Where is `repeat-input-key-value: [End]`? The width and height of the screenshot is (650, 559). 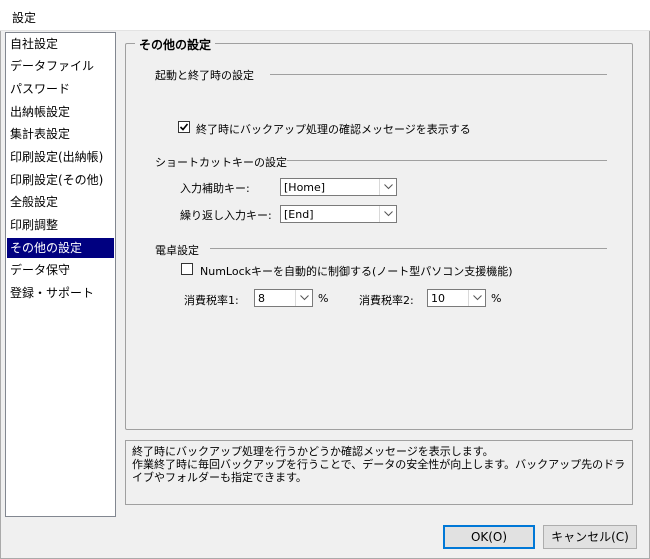
repeat-input-key-value: [End] is located at coordinates (299, 214).